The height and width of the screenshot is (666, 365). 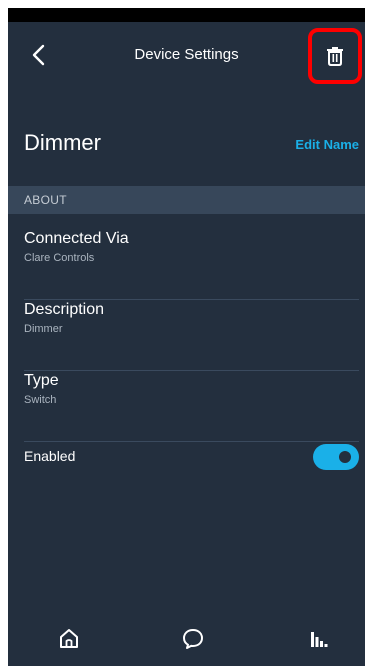 I want to click on header: Device Settings, so click(x=186, y=57).